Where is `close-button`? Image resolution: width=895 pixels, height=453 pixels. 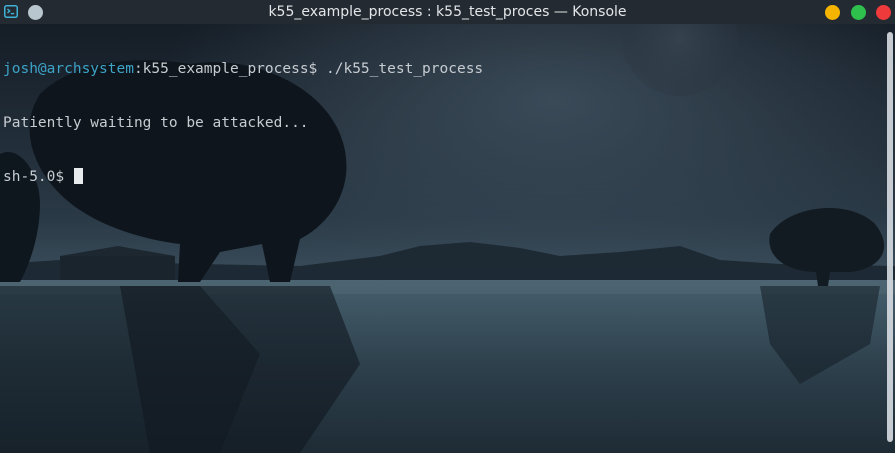 close-button is located at coordinates (883, 12).